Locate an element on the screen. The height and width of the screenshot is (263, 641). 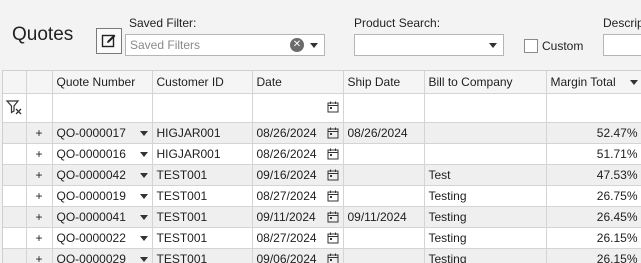
filter-customer-id is located at coordinates (202, 108).